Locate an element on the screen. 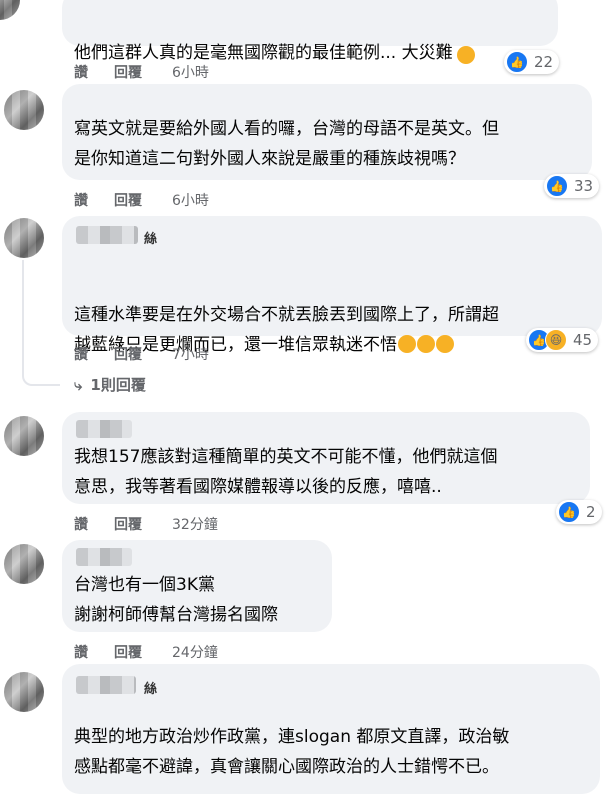 This screenshot has height=794, width=606. reaction-count: 33 is located at coordinates (584, 186).